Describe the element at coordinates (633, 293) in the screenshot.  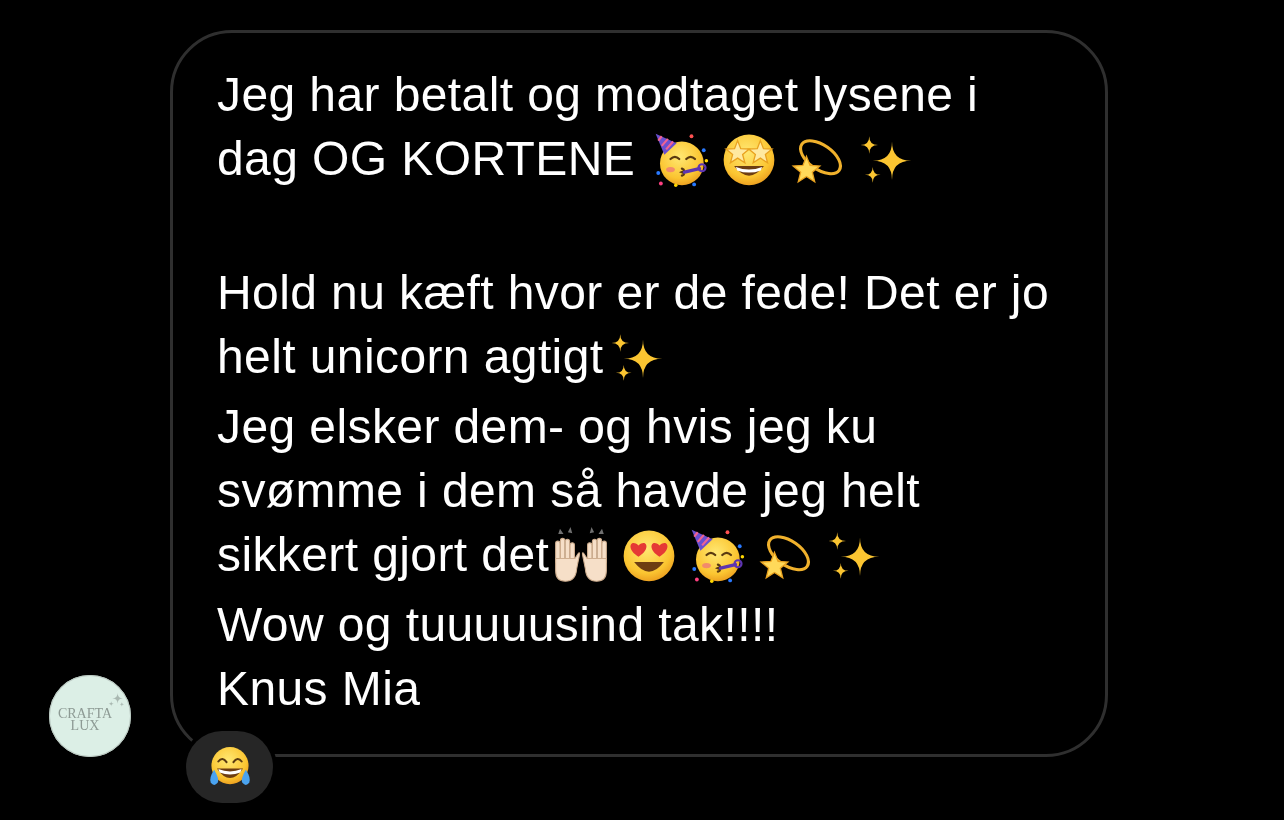
I see `message-text: Hold nu kæft hvor er de fede! Det er jo` at that location.